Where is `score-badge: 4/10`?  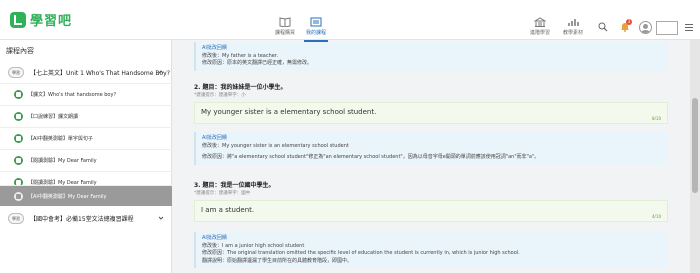
score-badge: 4/10 is located at coordinates (656, 216).